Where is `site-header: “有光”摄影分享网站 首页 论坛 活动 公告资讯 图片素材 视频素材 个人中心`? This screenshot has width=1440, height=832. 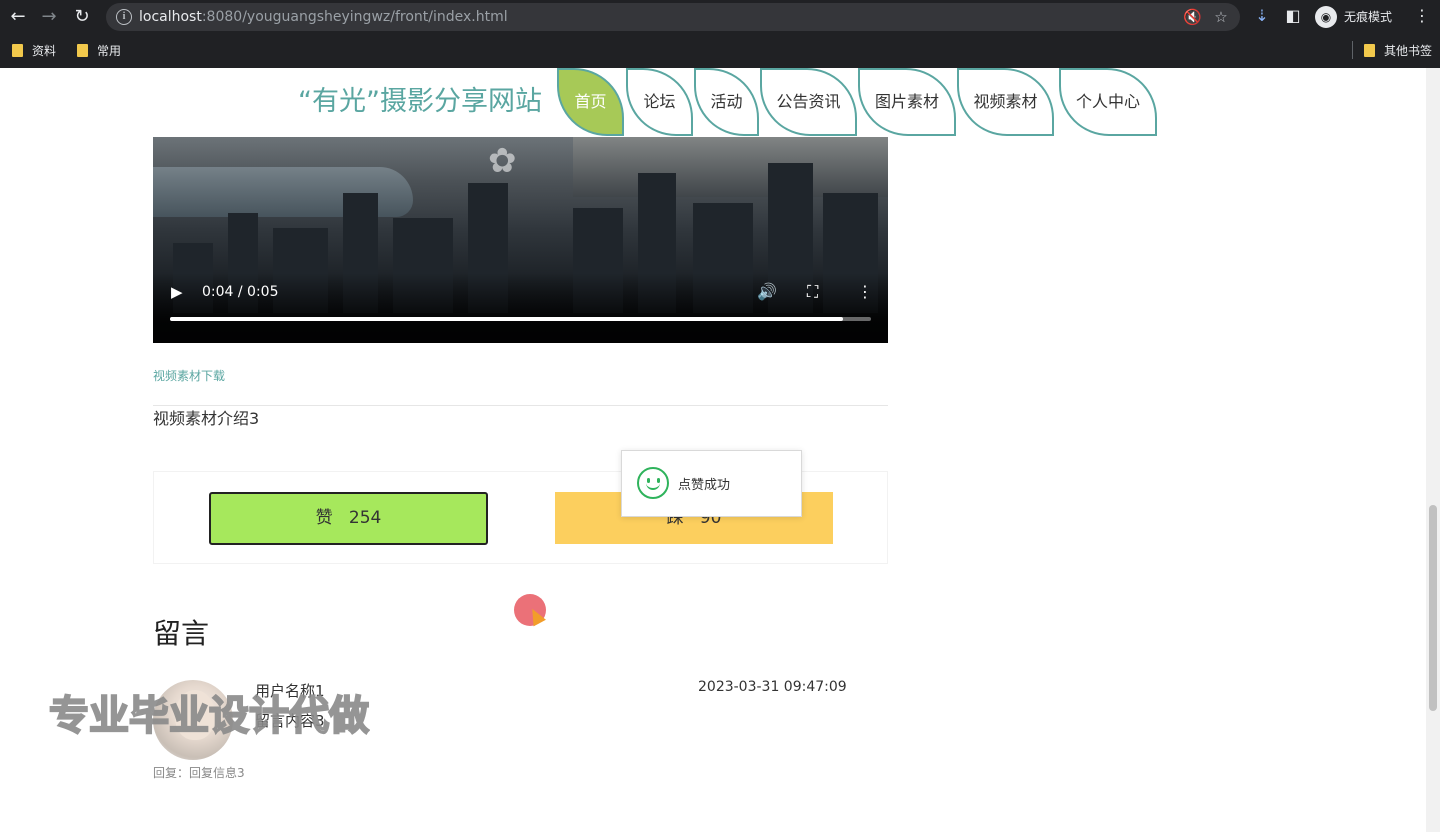
site-header: “有光”摄影分享网站 首页 论坛 活动 公告资讯 图片素材 视频素材 个人中心 is located at coordinates (713, 102).